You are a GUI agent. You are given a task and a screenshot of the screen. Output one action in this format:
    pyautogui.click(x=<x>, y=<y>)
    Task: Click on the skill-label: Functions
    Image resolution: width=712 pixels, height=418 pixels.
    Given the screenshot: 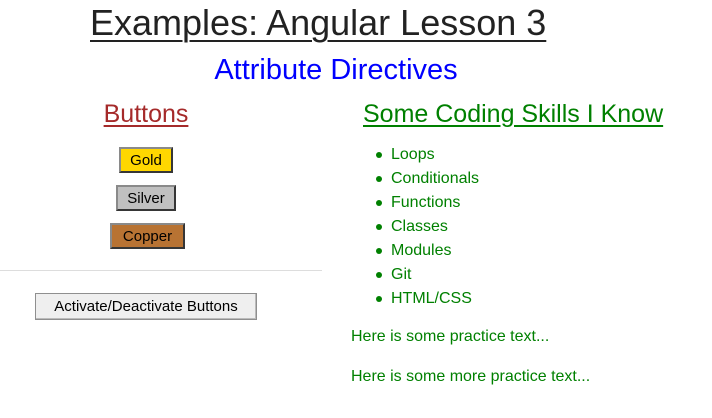 What is the action you would take?
    pyautogui.click(x=426, y=202)
    